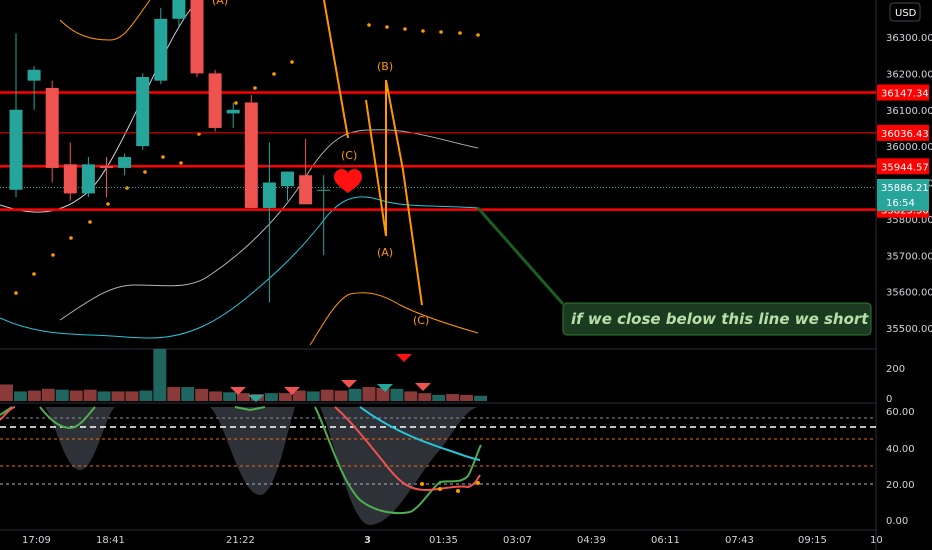 Image resolution: width=932 pixels, height=550 pixels. I want to click on time-tick: 21:22, so click(240, 540).